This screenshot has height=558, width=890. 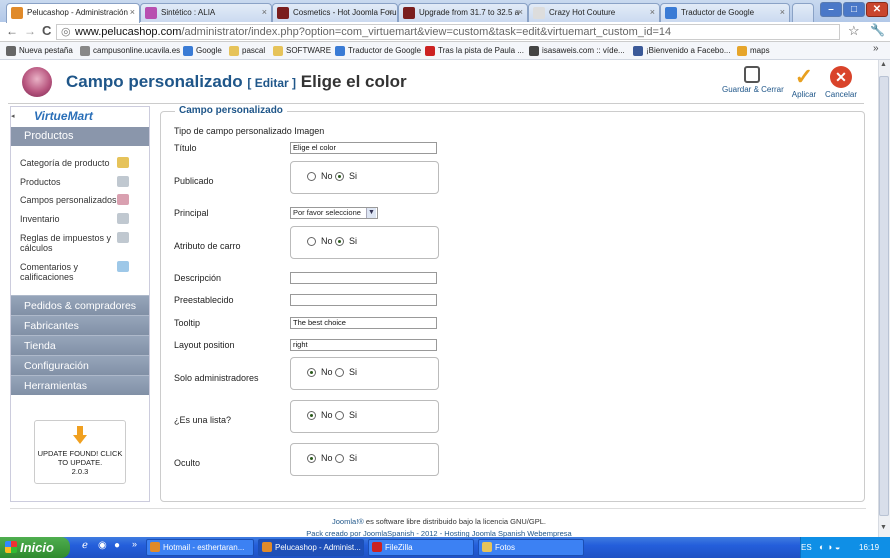 What do you see at coordinates (377, 547) in the screenshot?
I see `filezilla-icon` at bounding box center [377, 547].